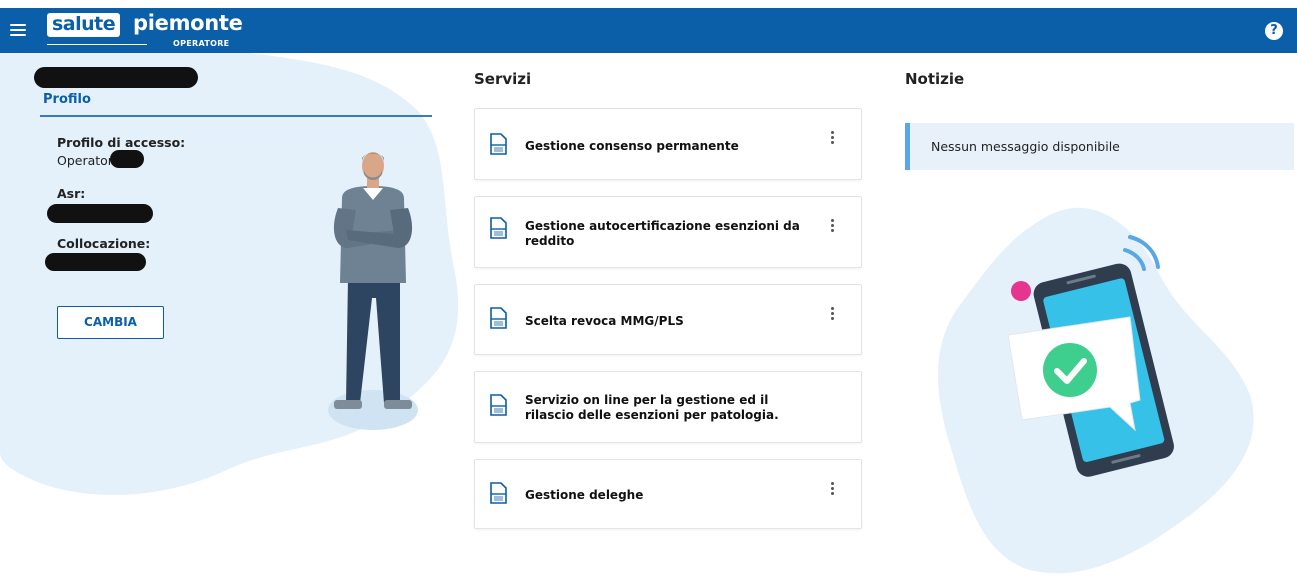 The height and width of the screenshot is (581, 1297). I want to click on service-card-consenso: Gestione consenso permanente, so click(668, 144).